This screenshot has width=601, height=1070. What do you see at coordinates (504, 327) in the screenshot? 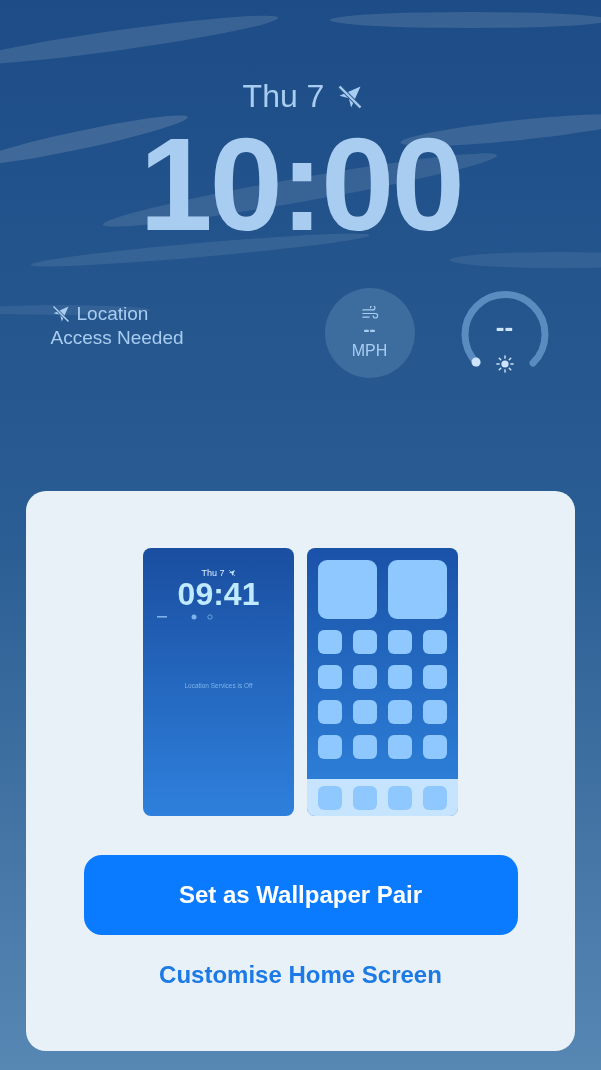
I see `gauge-value: --` at bounding box center [504, 327].